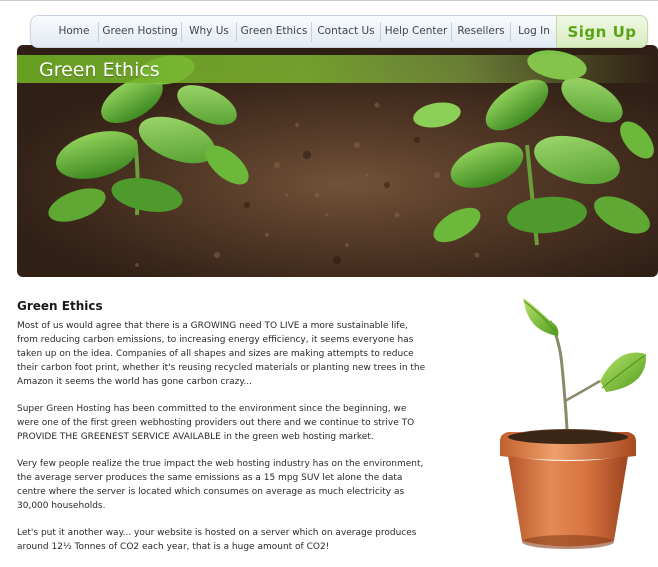  I want to click on nav-home: Home, so click(74, 31).